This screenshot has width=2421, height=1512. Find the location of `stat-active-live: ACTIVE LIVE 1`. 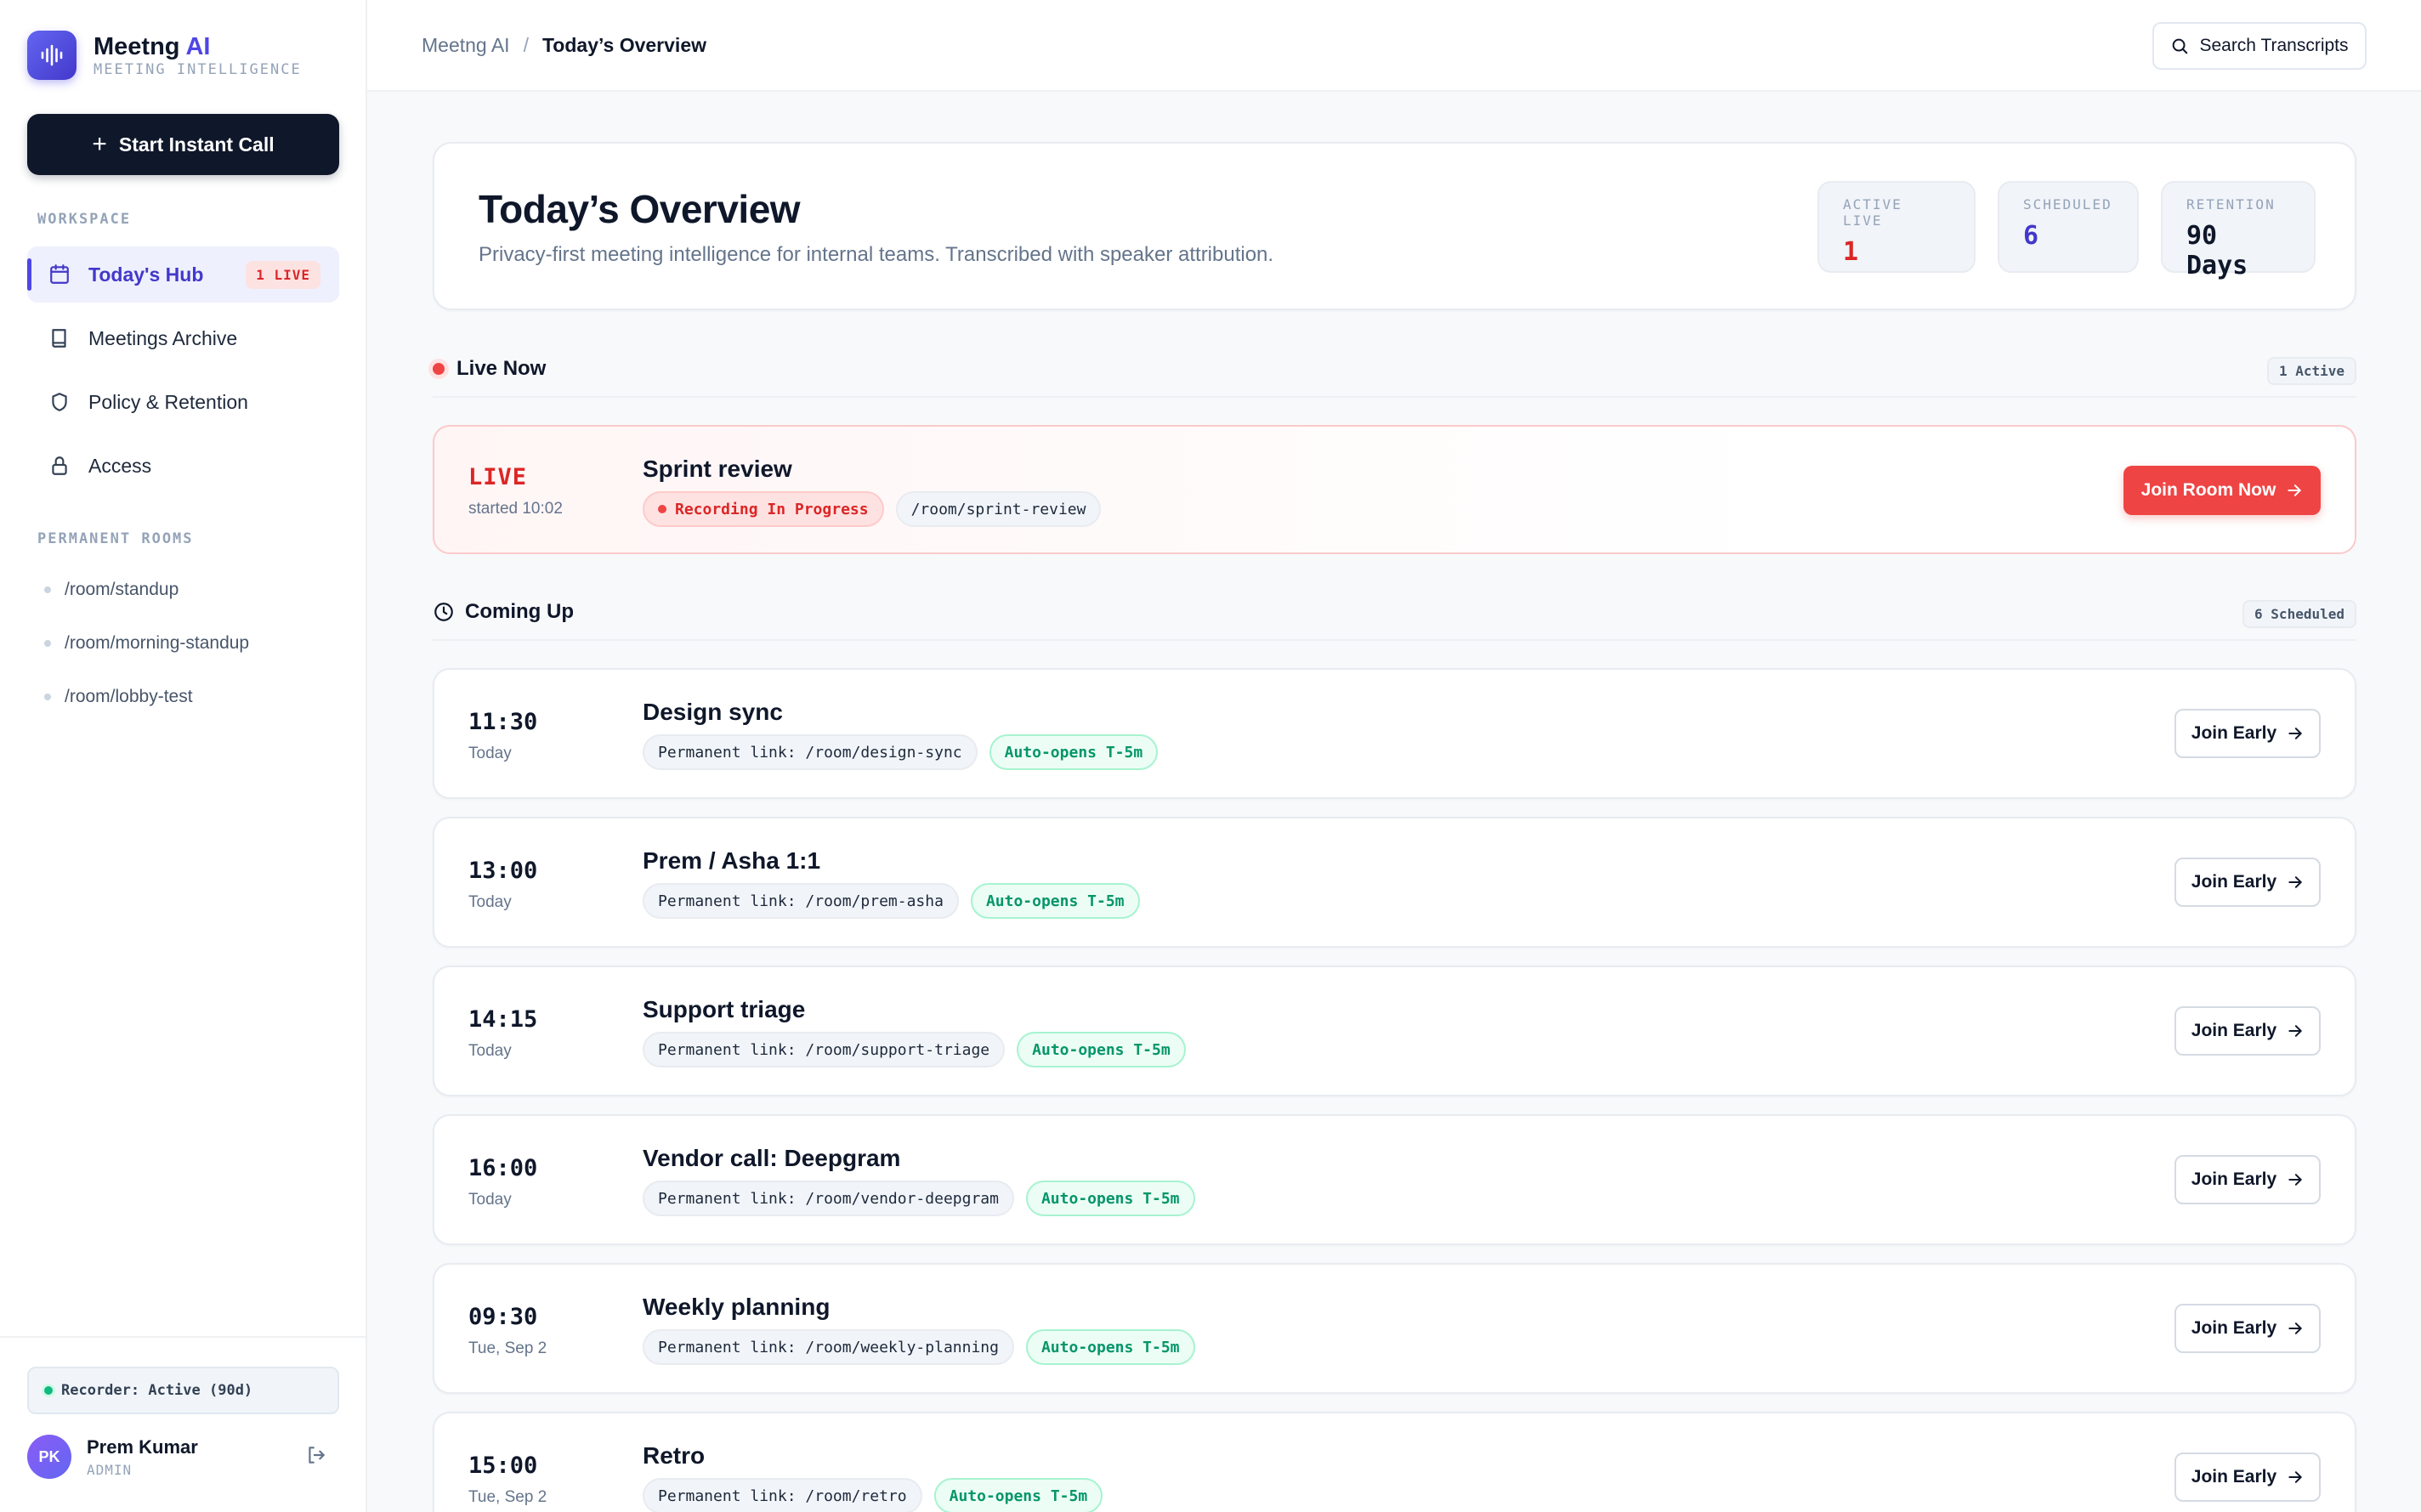

stat-active-live: ACTIVE LIVE 1 is located at coordinates (1896, 227).